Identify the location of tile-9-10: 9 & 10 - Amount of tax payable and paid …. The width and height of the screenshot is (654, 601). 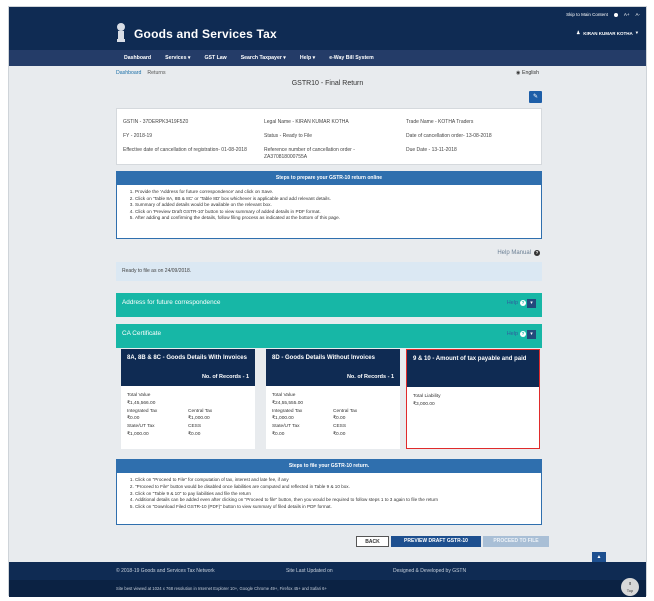
(473, 399).